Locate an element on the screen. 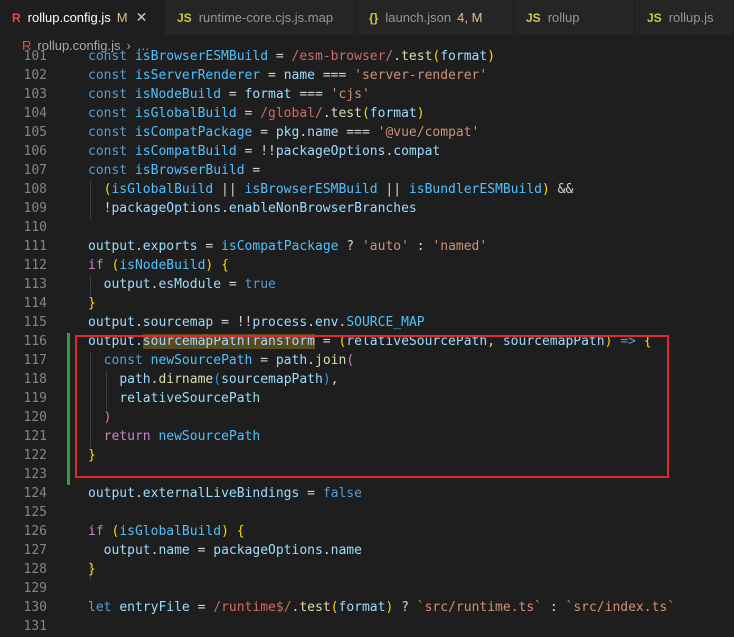 Image resolution: width=734 pixels, height=637 pixels. code-line: 107 const isBrowserBuild = is located at coordinates (142, 170).